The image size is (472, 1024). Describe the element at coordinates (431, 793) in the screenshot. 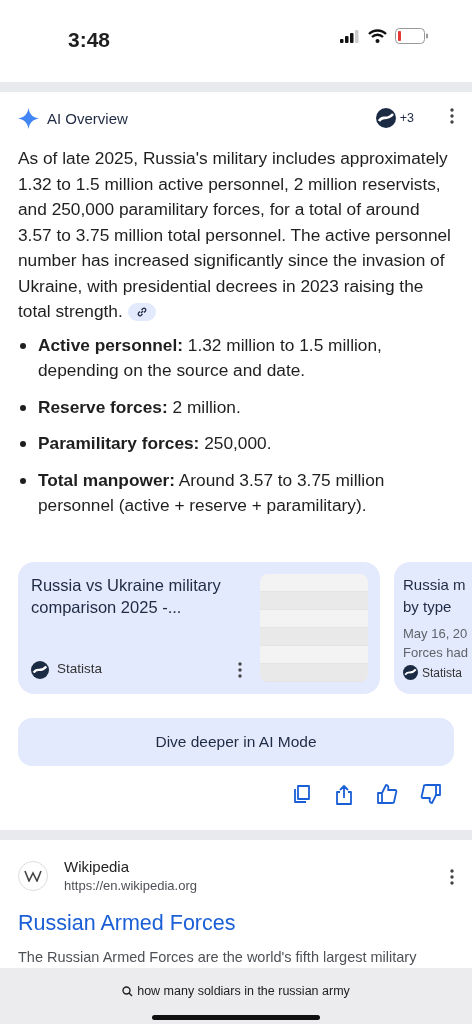

I see `thumbs-down-icon` at that location.